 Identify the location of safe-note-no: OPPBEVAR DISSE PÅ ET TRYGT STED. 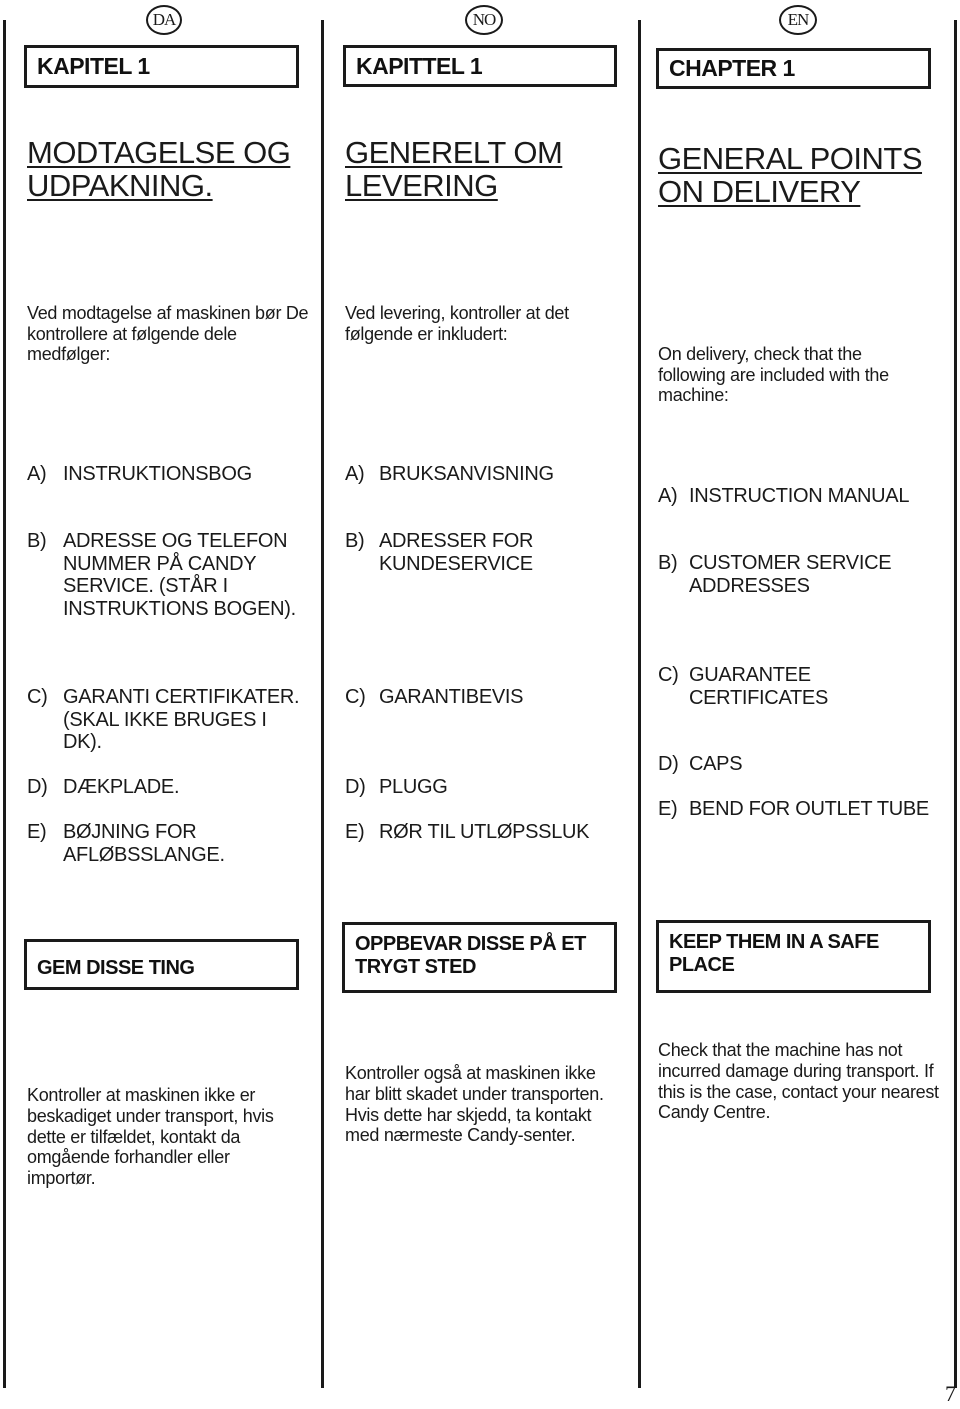
(470, 955).